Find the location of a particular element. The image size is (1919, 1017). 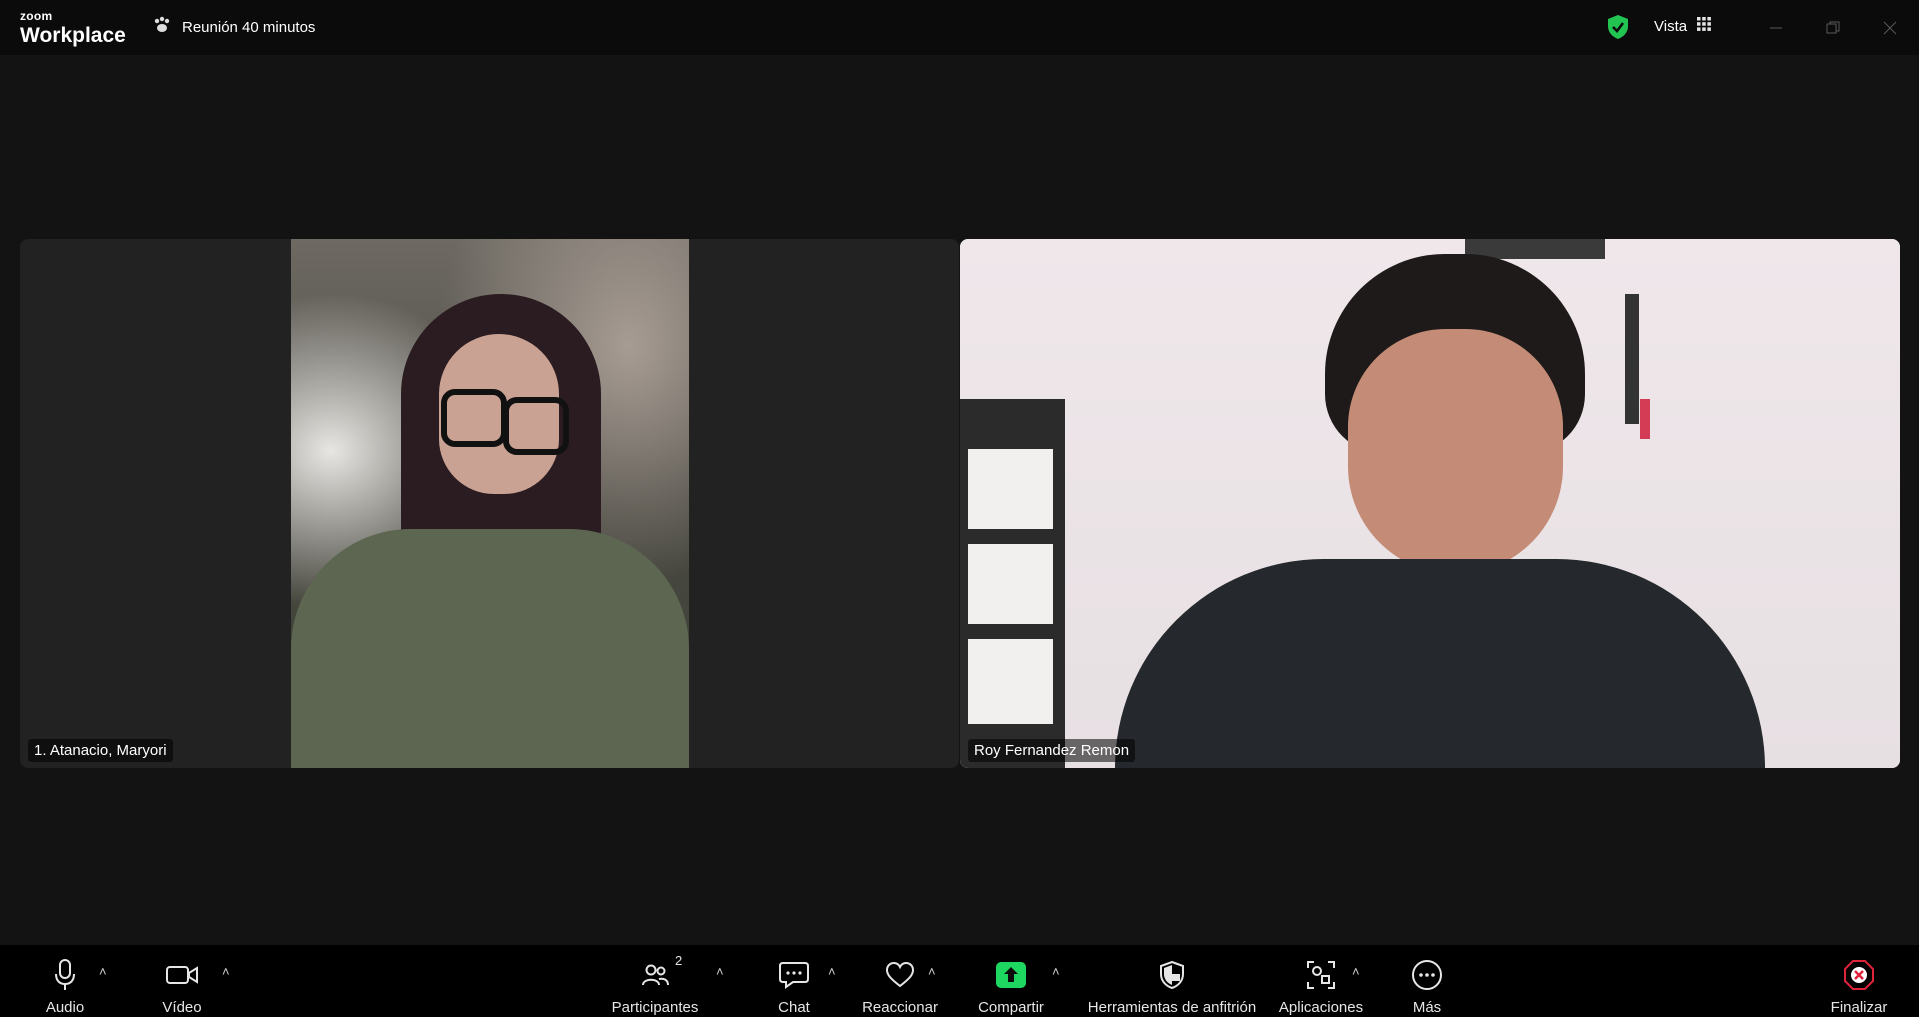

apps-button: Aplicaciones is located at coordinates (1321, 981).